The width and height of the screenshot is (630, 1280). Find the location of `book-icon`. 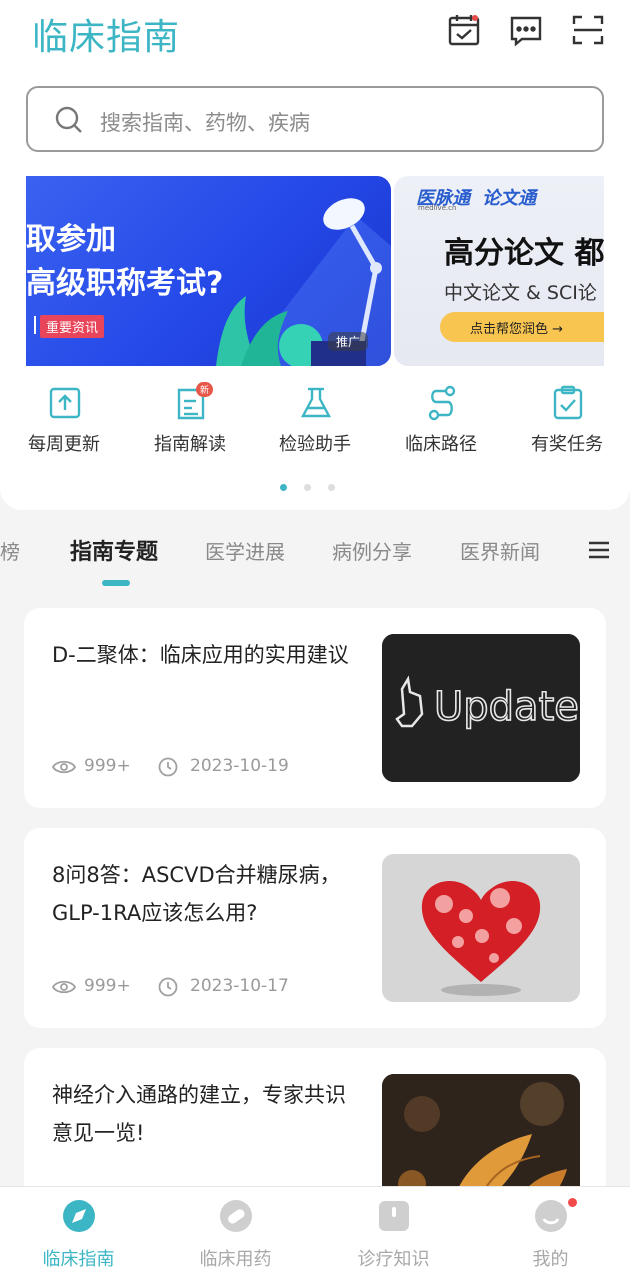

book-icon is located at coordinates (394, 1216).